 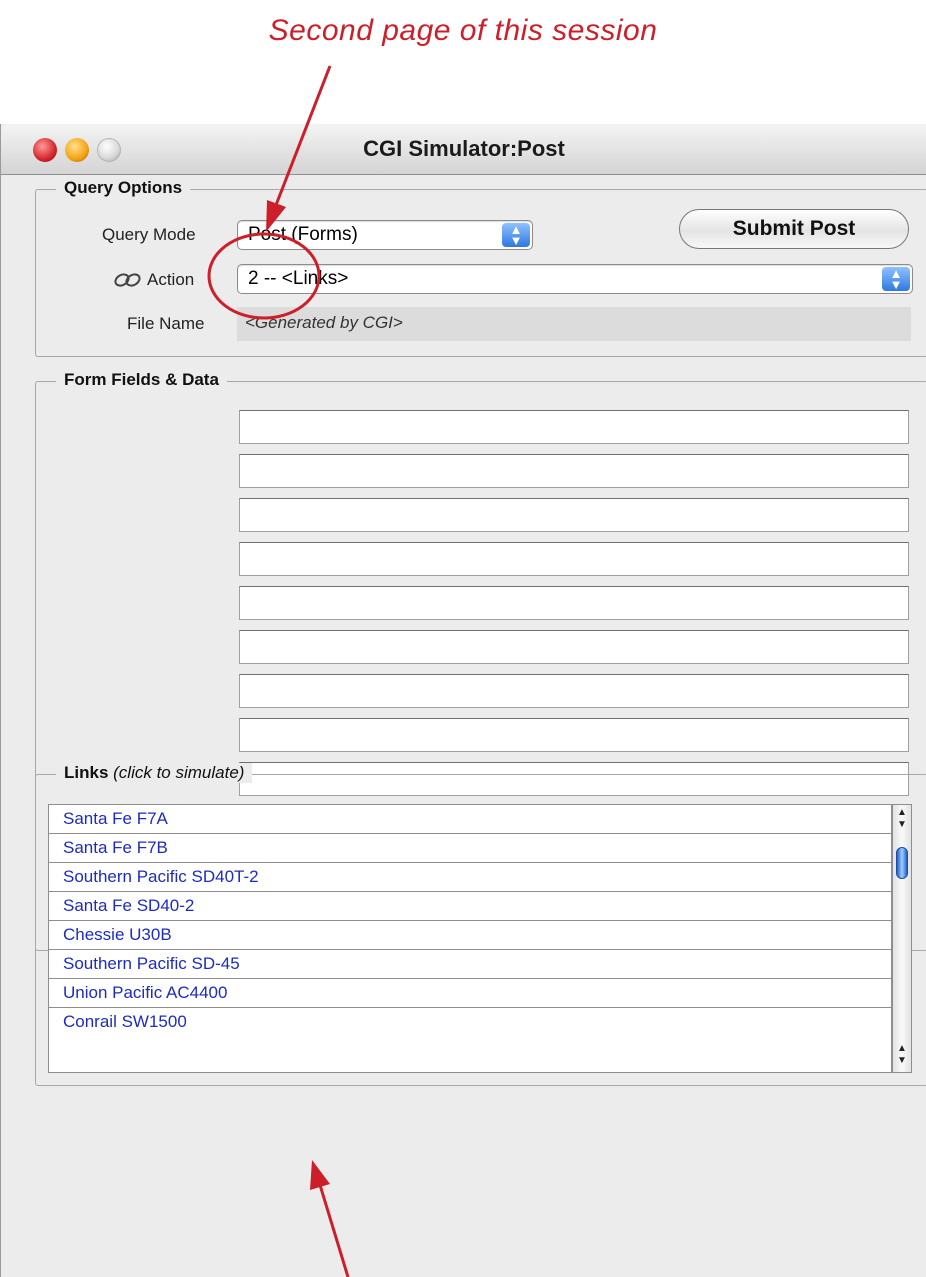 I want to click on window-titlebar: CGI Simulator:Post, so click(x=463, y=149).